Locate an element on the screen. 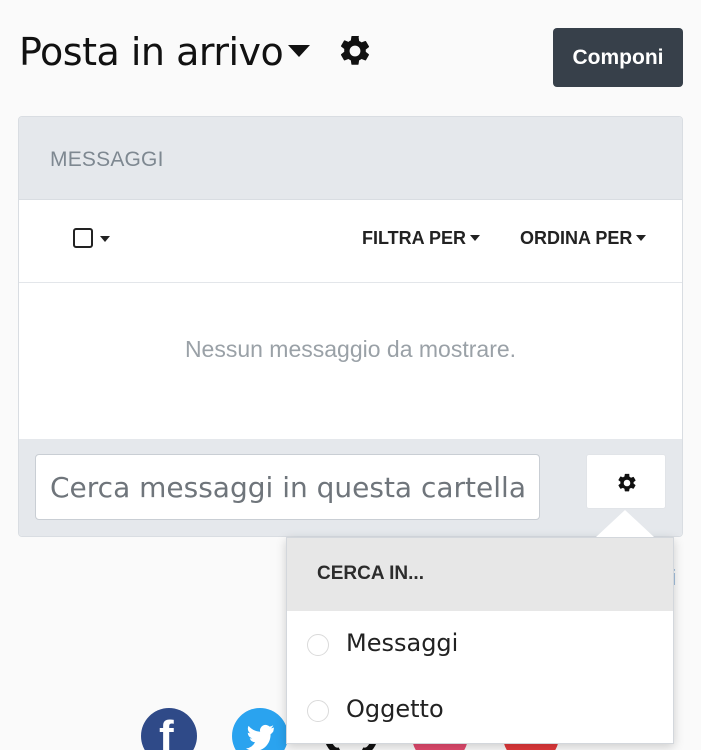  filter-label: FILTRA PER is located at coordinates (414, 238).